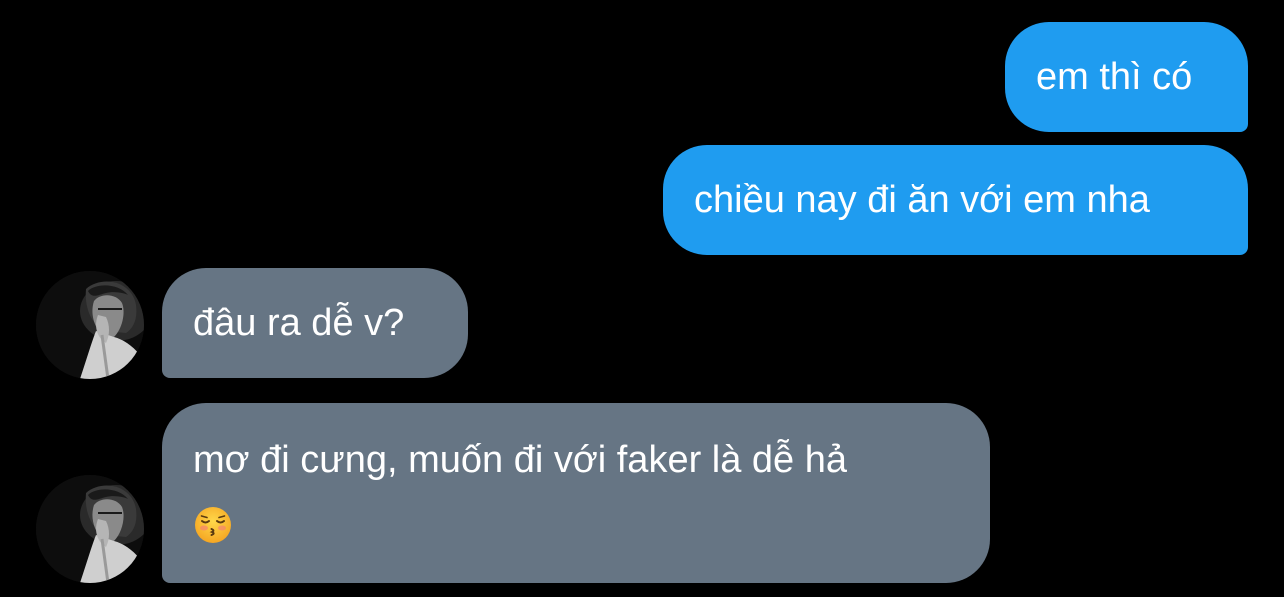 The height and width of the screenshot is (597, 1284). What do you see at coordinates (299, 323) in the screenshot?
I see `message-text: đâu ra dễ v?` at bounding box center [299, 323].